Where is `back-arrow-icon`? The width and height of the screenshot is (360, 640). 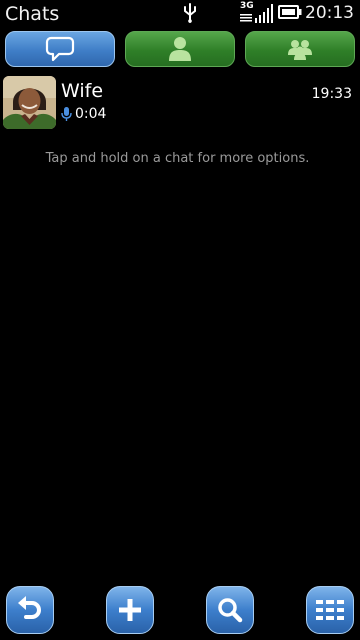 back-arrow-icon is located at coordinates (29, 607).